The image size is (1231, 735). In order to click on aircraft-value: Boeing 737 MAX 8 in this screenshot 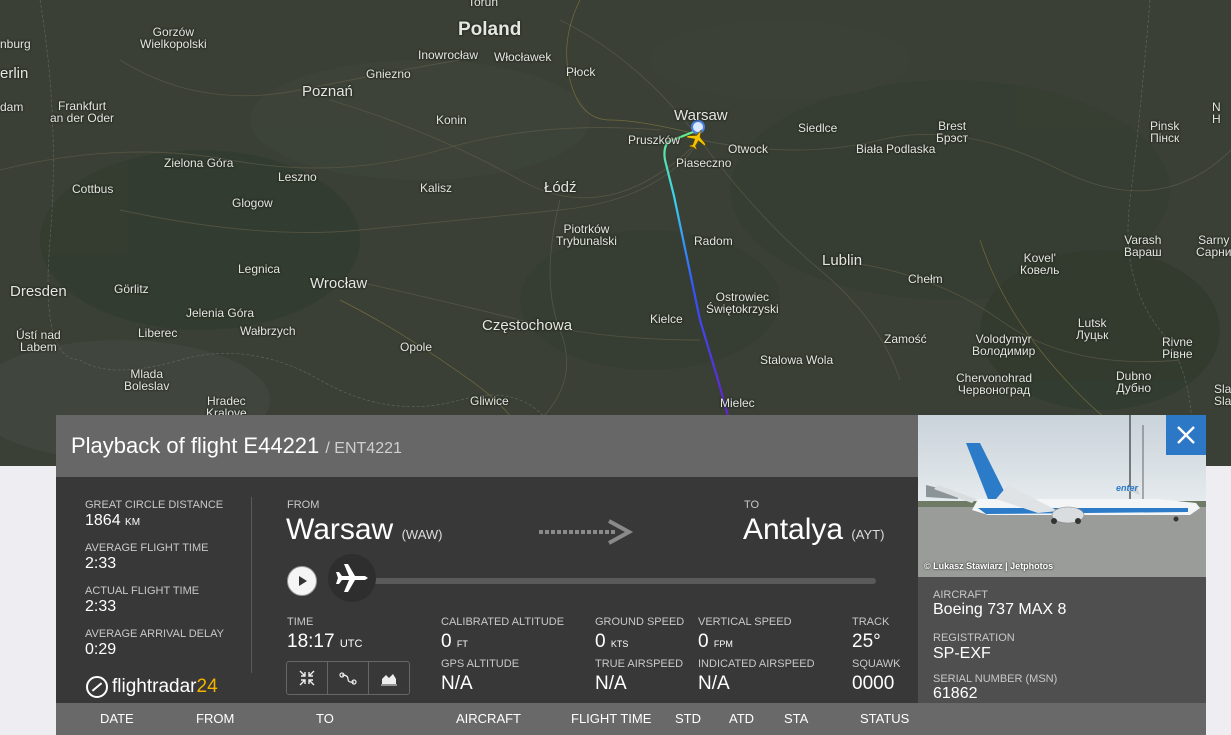, I will do `click(999, 610)`.